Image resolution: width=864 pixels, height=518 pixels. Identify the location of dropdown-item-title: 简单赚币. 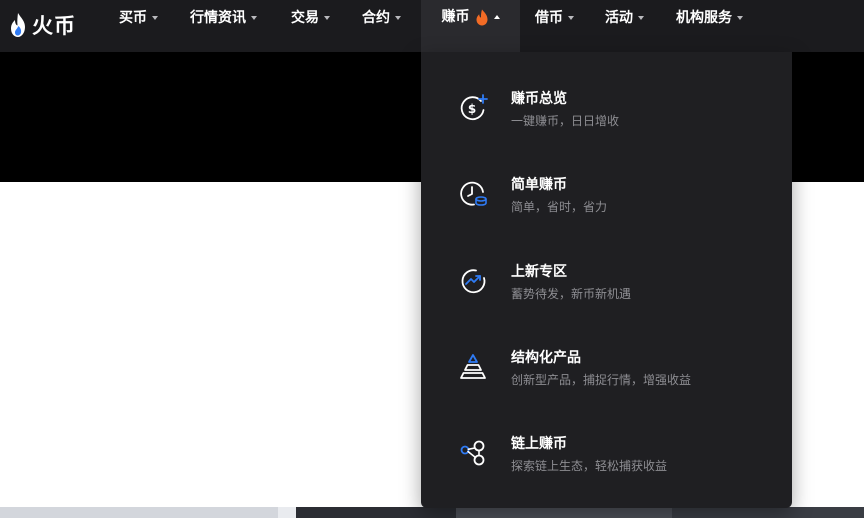
(539, 185).